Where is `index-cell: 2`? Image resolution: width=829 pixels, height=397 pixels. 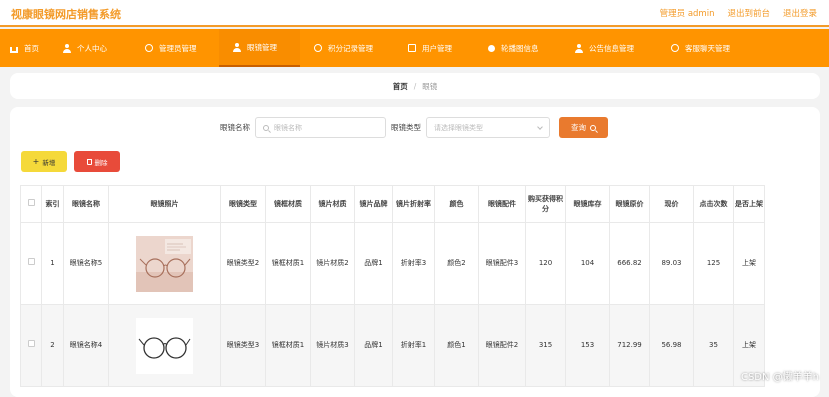
index-cell: 2 is located at coordinates (52, 345).